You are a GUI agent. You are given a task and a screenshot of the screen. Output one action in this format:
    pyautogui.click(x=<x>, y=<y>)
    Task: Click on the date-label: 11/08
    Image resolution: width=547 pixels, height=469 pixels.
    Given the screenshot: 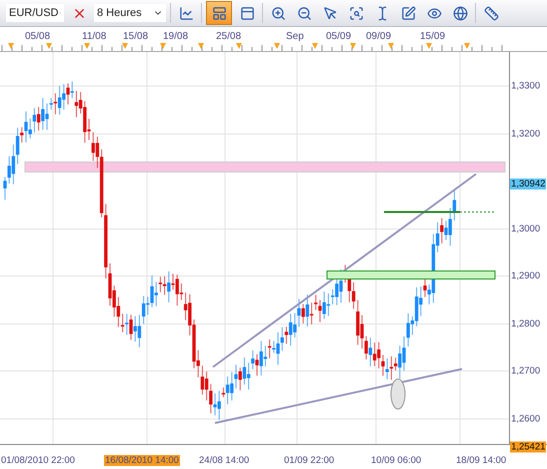 What is the action you would take?
    pyautogui.click(x=94, y=36)
    